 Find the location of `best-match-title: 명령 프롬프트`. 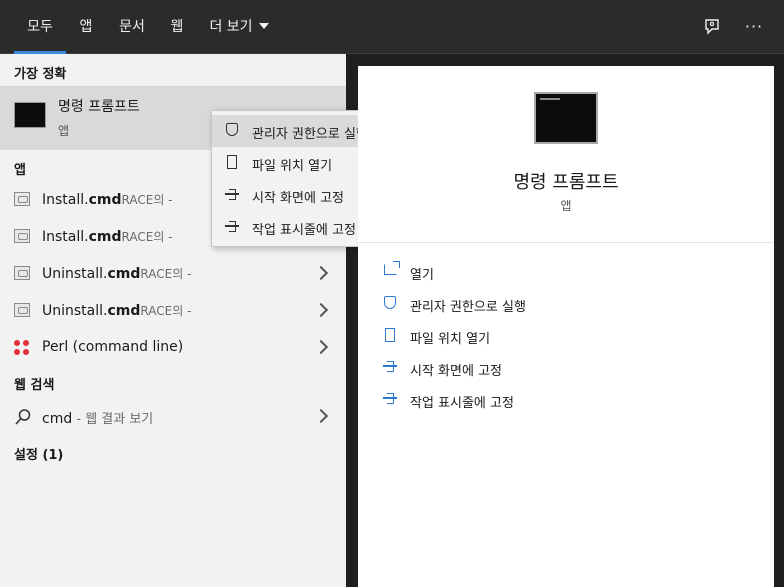

best-match-title: 명령 프롬프트 is located at coordinates (99, 107).